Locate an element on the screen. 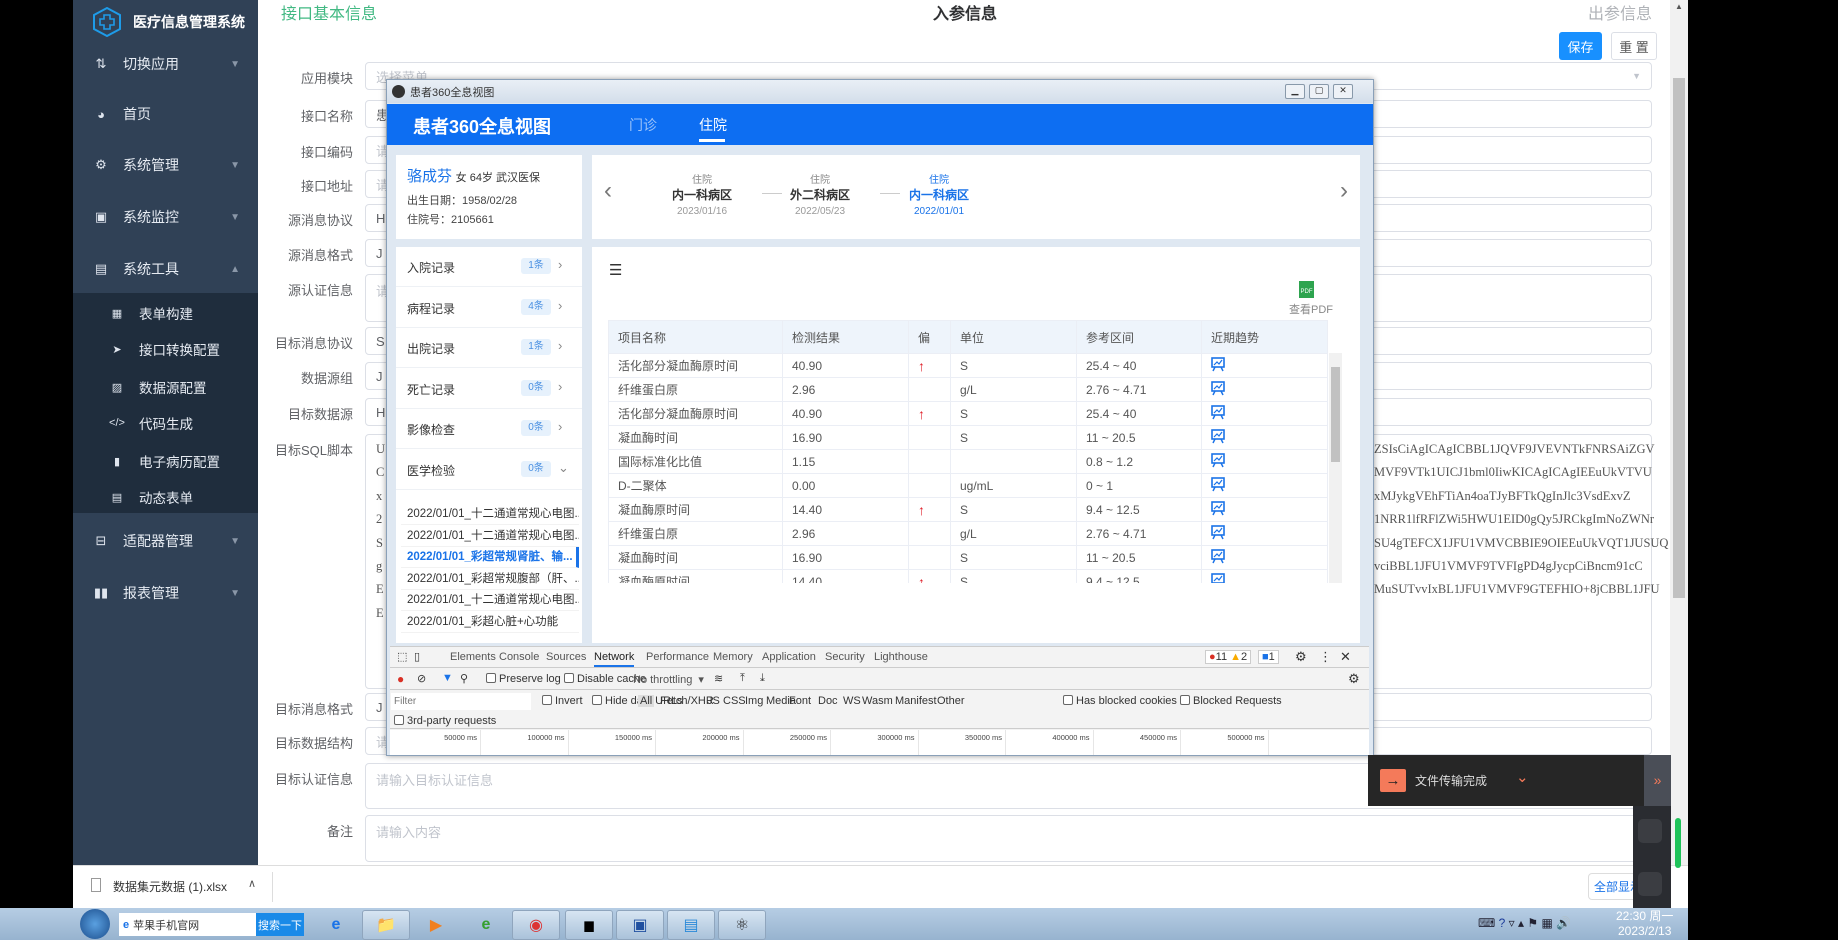  record-category: 死亡记录 0条 › is located at coordinates (489, 389).